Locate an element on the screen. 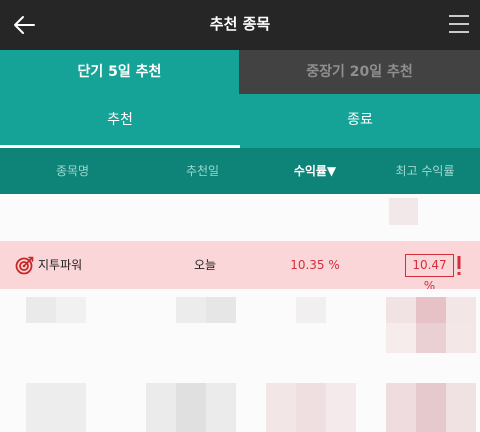  period-tabs: 단기 5일 추천 중장기 20일 추천 is located at coordinates (240, 72).